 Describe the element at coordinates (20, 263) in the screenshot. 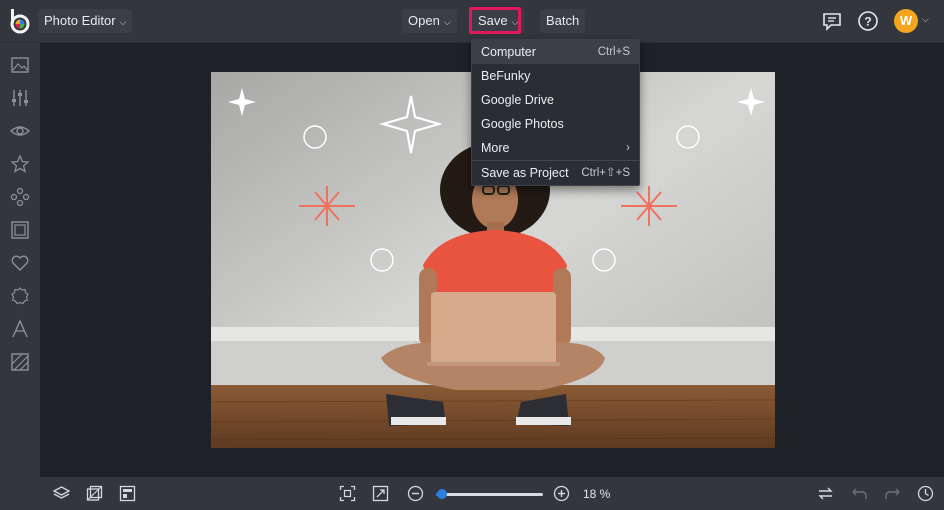

I see `heart-icon` at that location.